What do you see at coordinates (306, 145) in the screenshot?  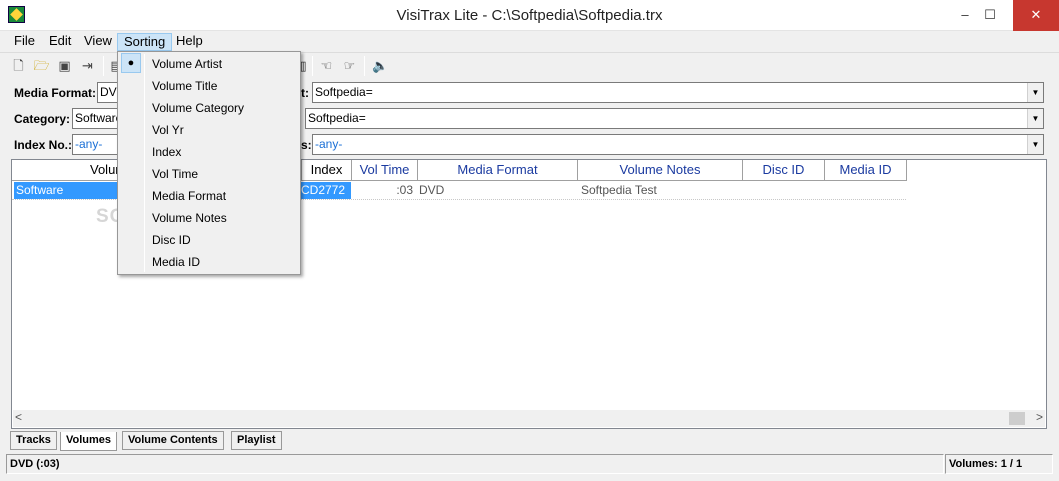 I see `notes-label: s:` at bounding box center [306, 145].